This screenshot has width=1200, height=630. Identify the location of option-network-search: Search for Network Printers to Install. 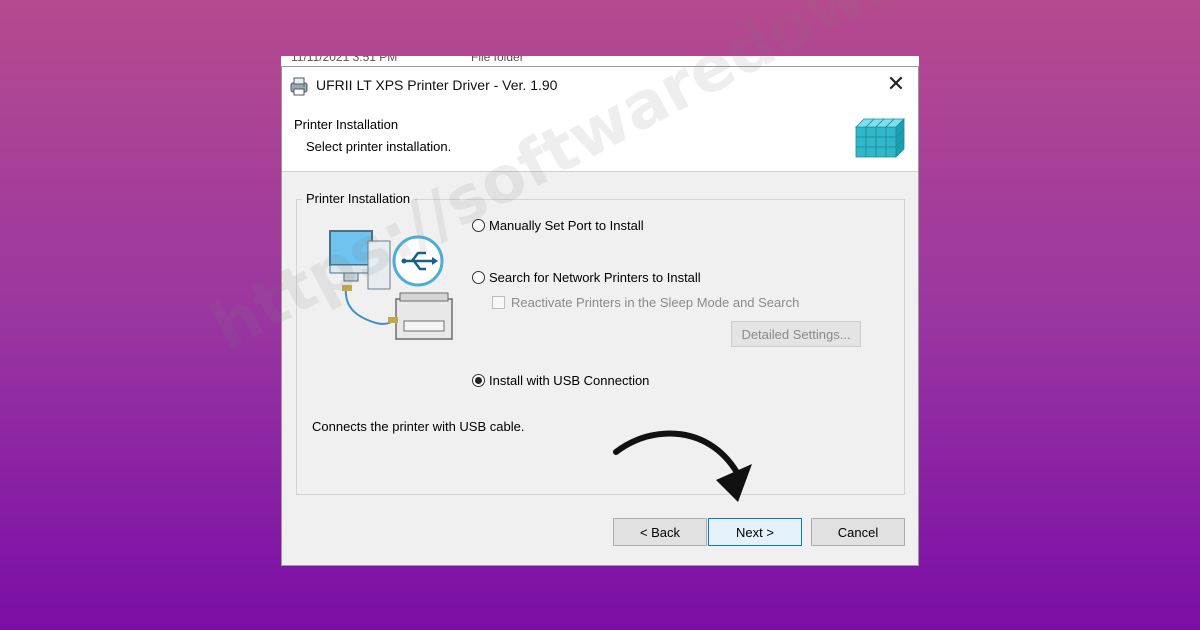
(586, 277).